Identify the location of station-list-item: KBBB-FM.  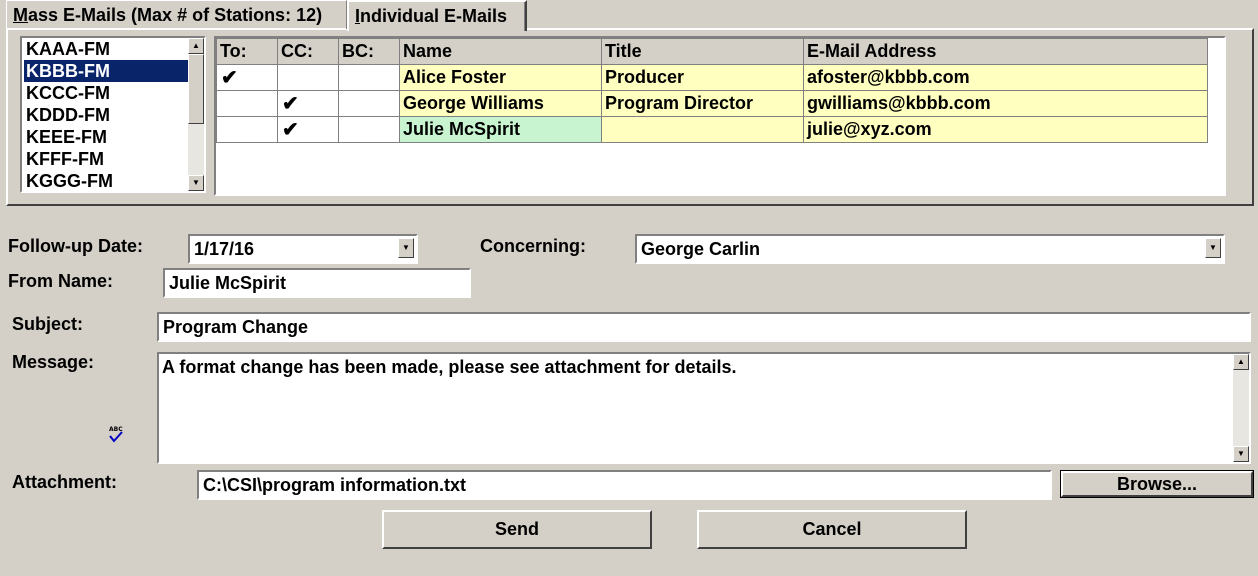
(107, 71).